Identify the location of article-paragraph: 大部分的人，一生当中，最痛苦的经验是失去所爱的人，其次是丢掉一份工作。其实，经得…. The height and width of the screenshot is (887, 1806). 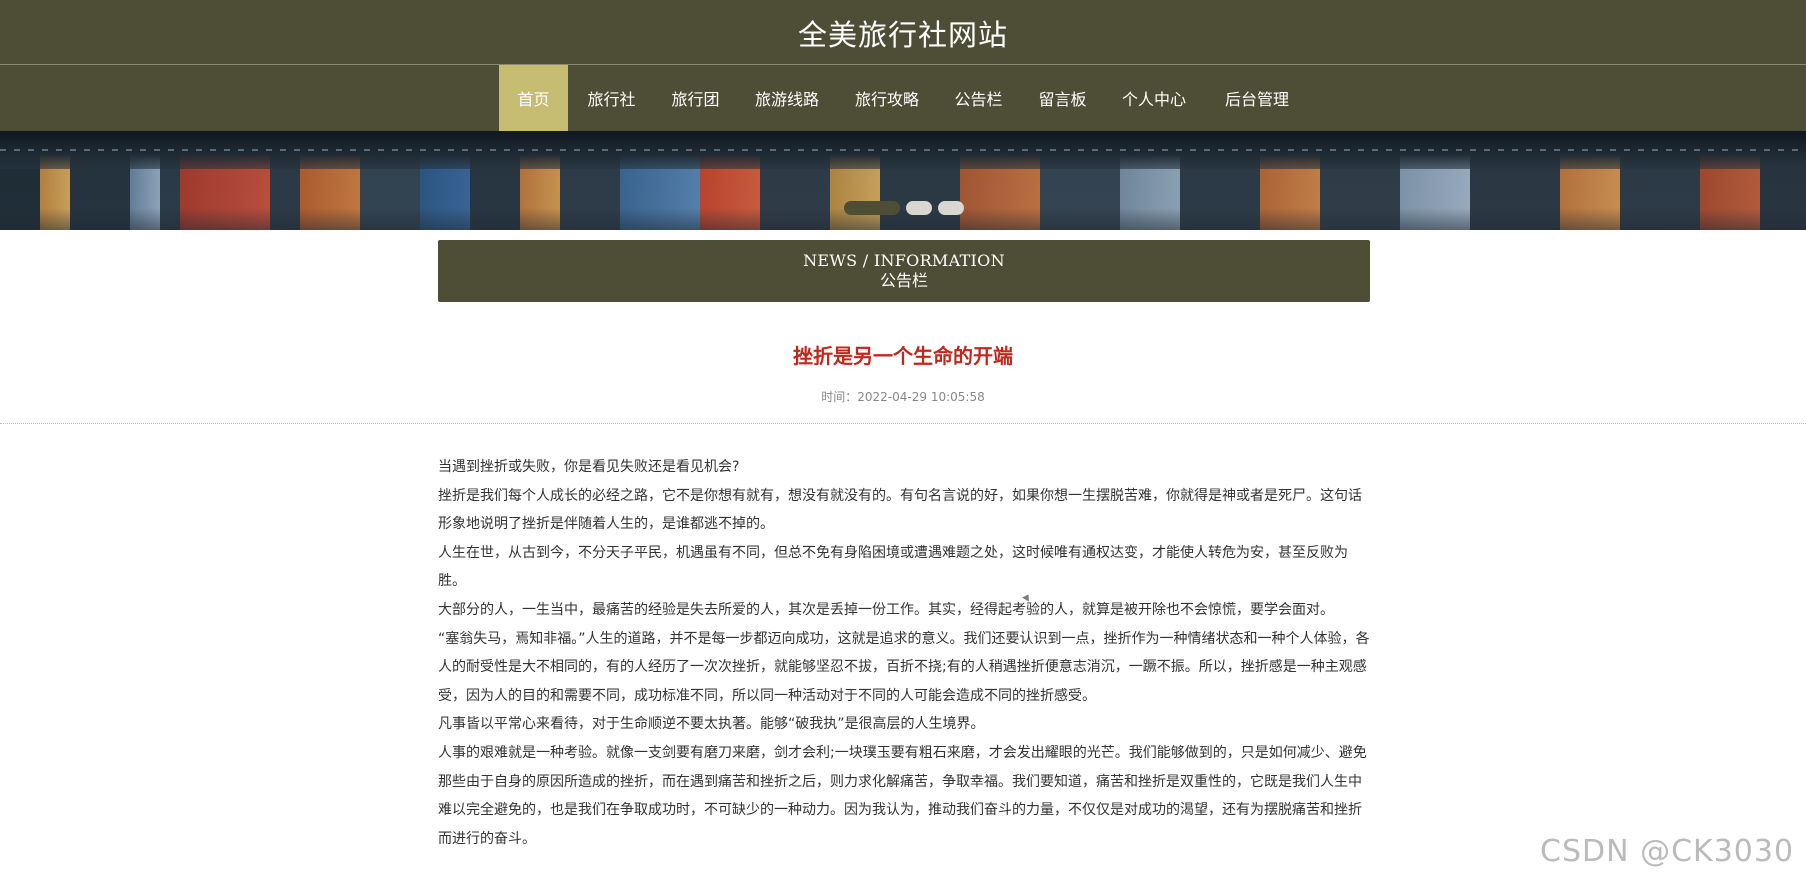
(886, 609).